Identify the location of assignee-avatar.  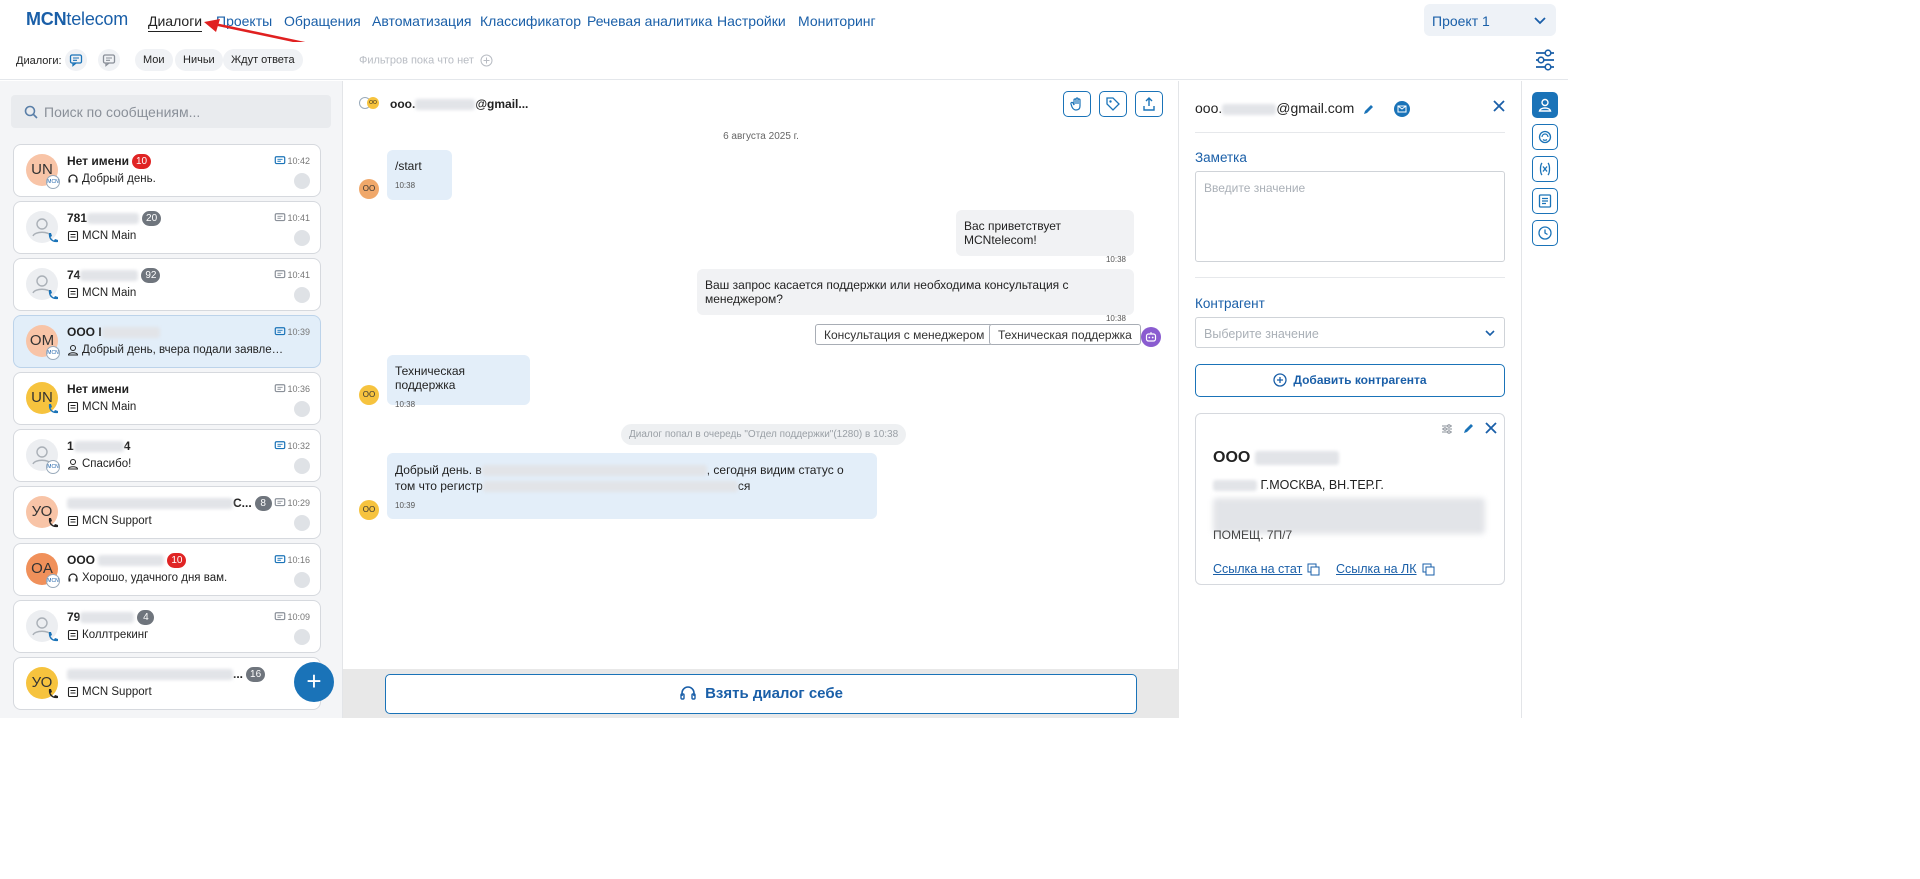
(302, 181).